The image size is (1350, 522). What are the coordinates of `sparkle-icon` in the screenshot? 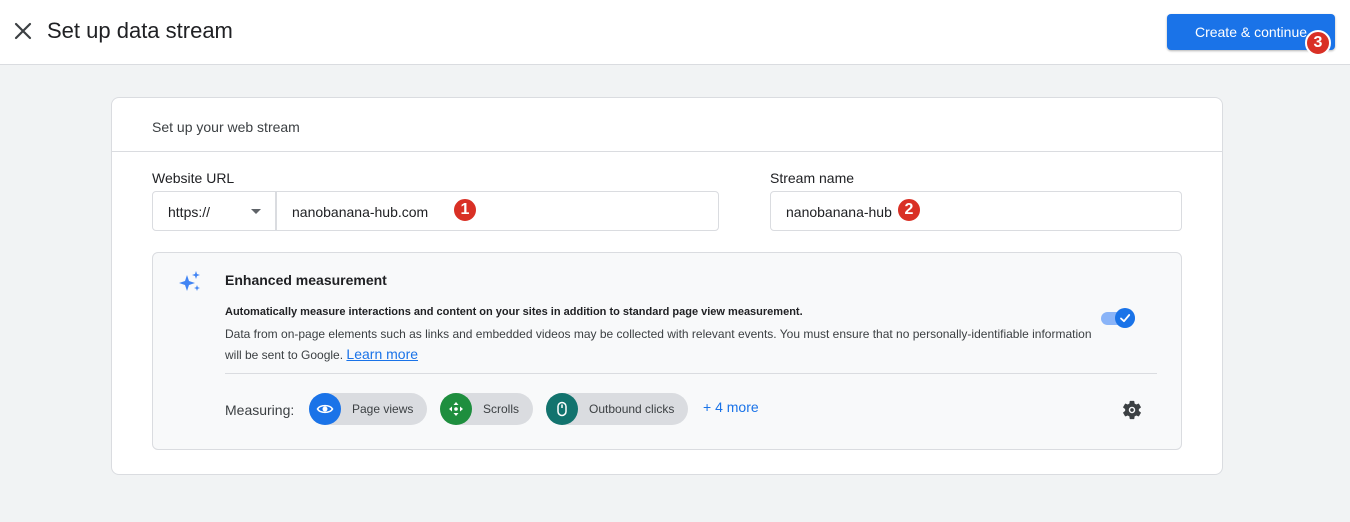 It's located at (190, 284).